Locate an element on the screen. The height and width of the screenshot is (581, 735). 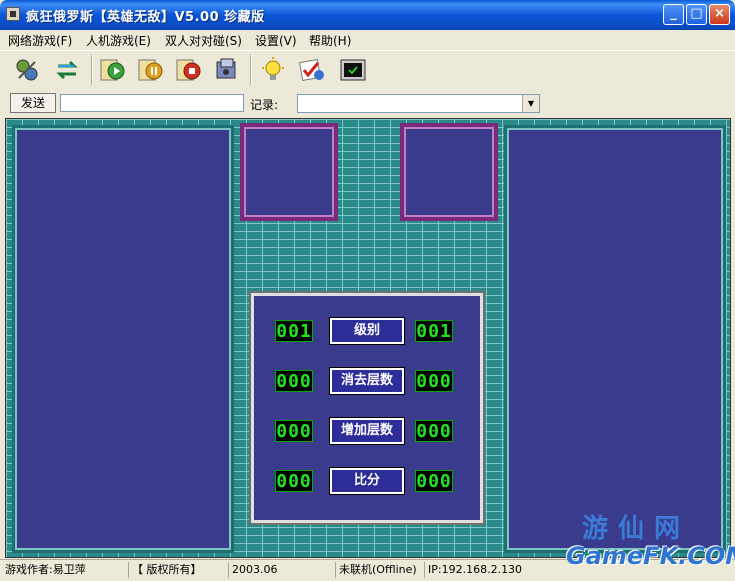
title-bar: 疯狂俄罗斯【英雄无敌】V5.00 珍藏版 _ □ × is located at coordinates (367, 15).